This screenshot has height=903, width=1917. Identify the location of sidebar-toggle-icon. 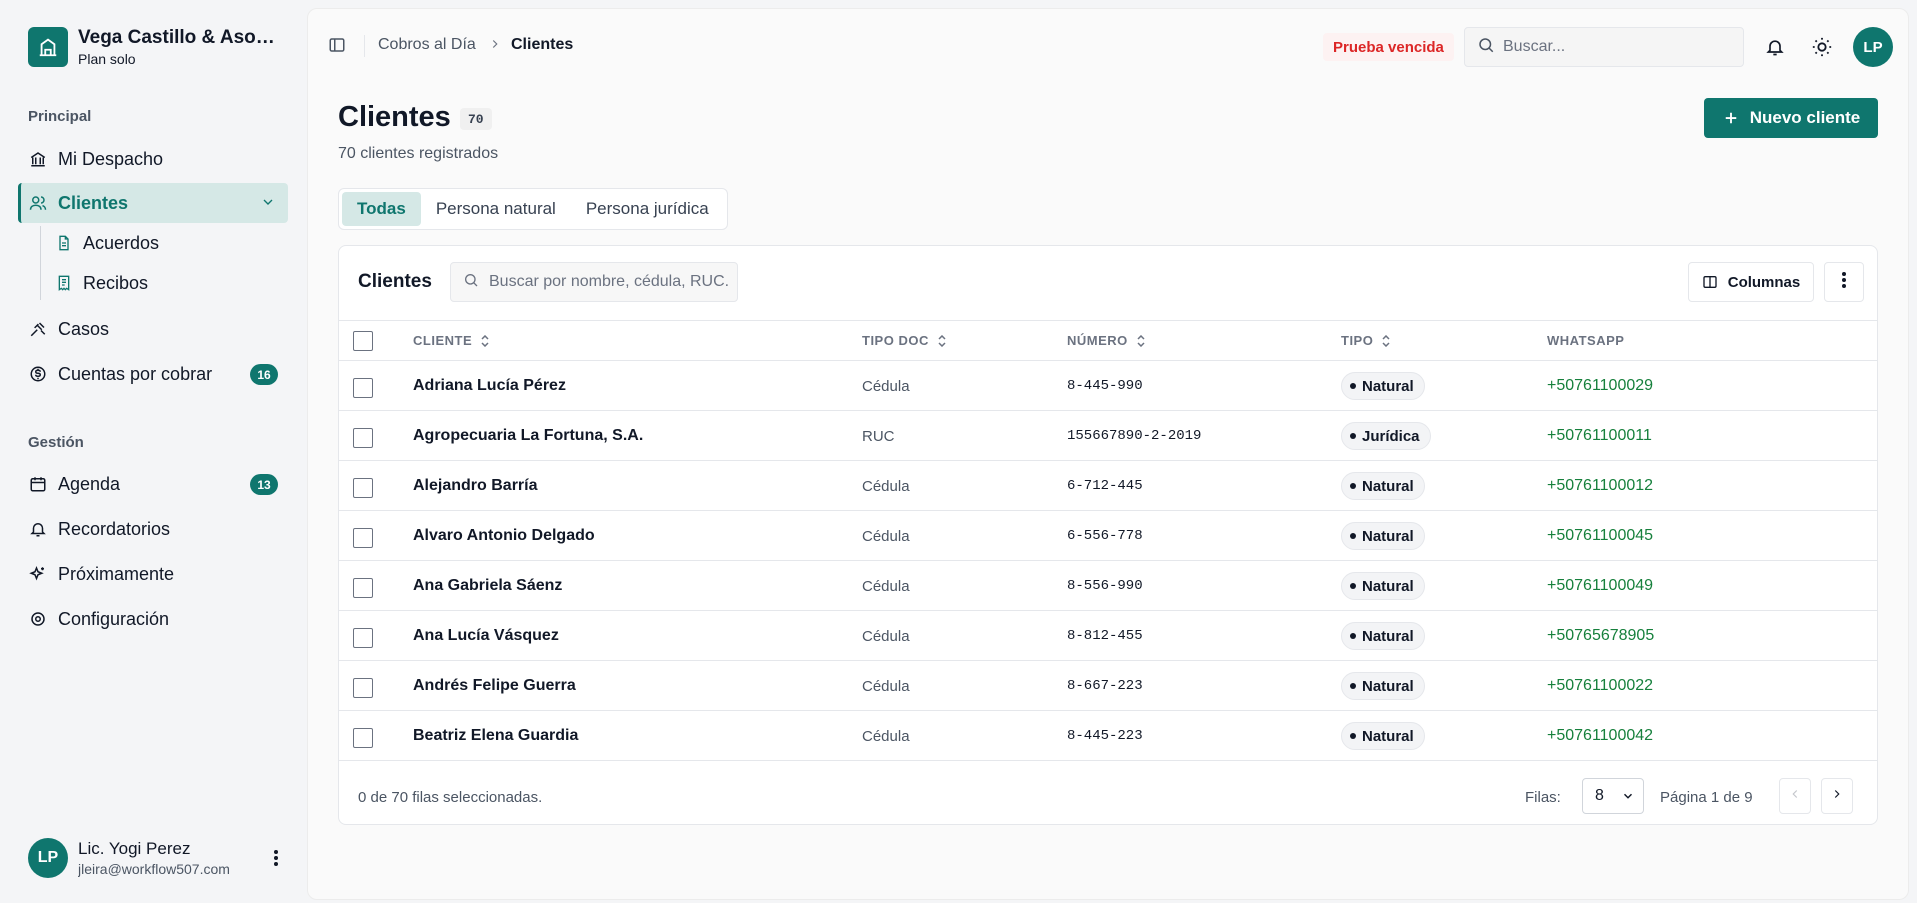
(338, 46).